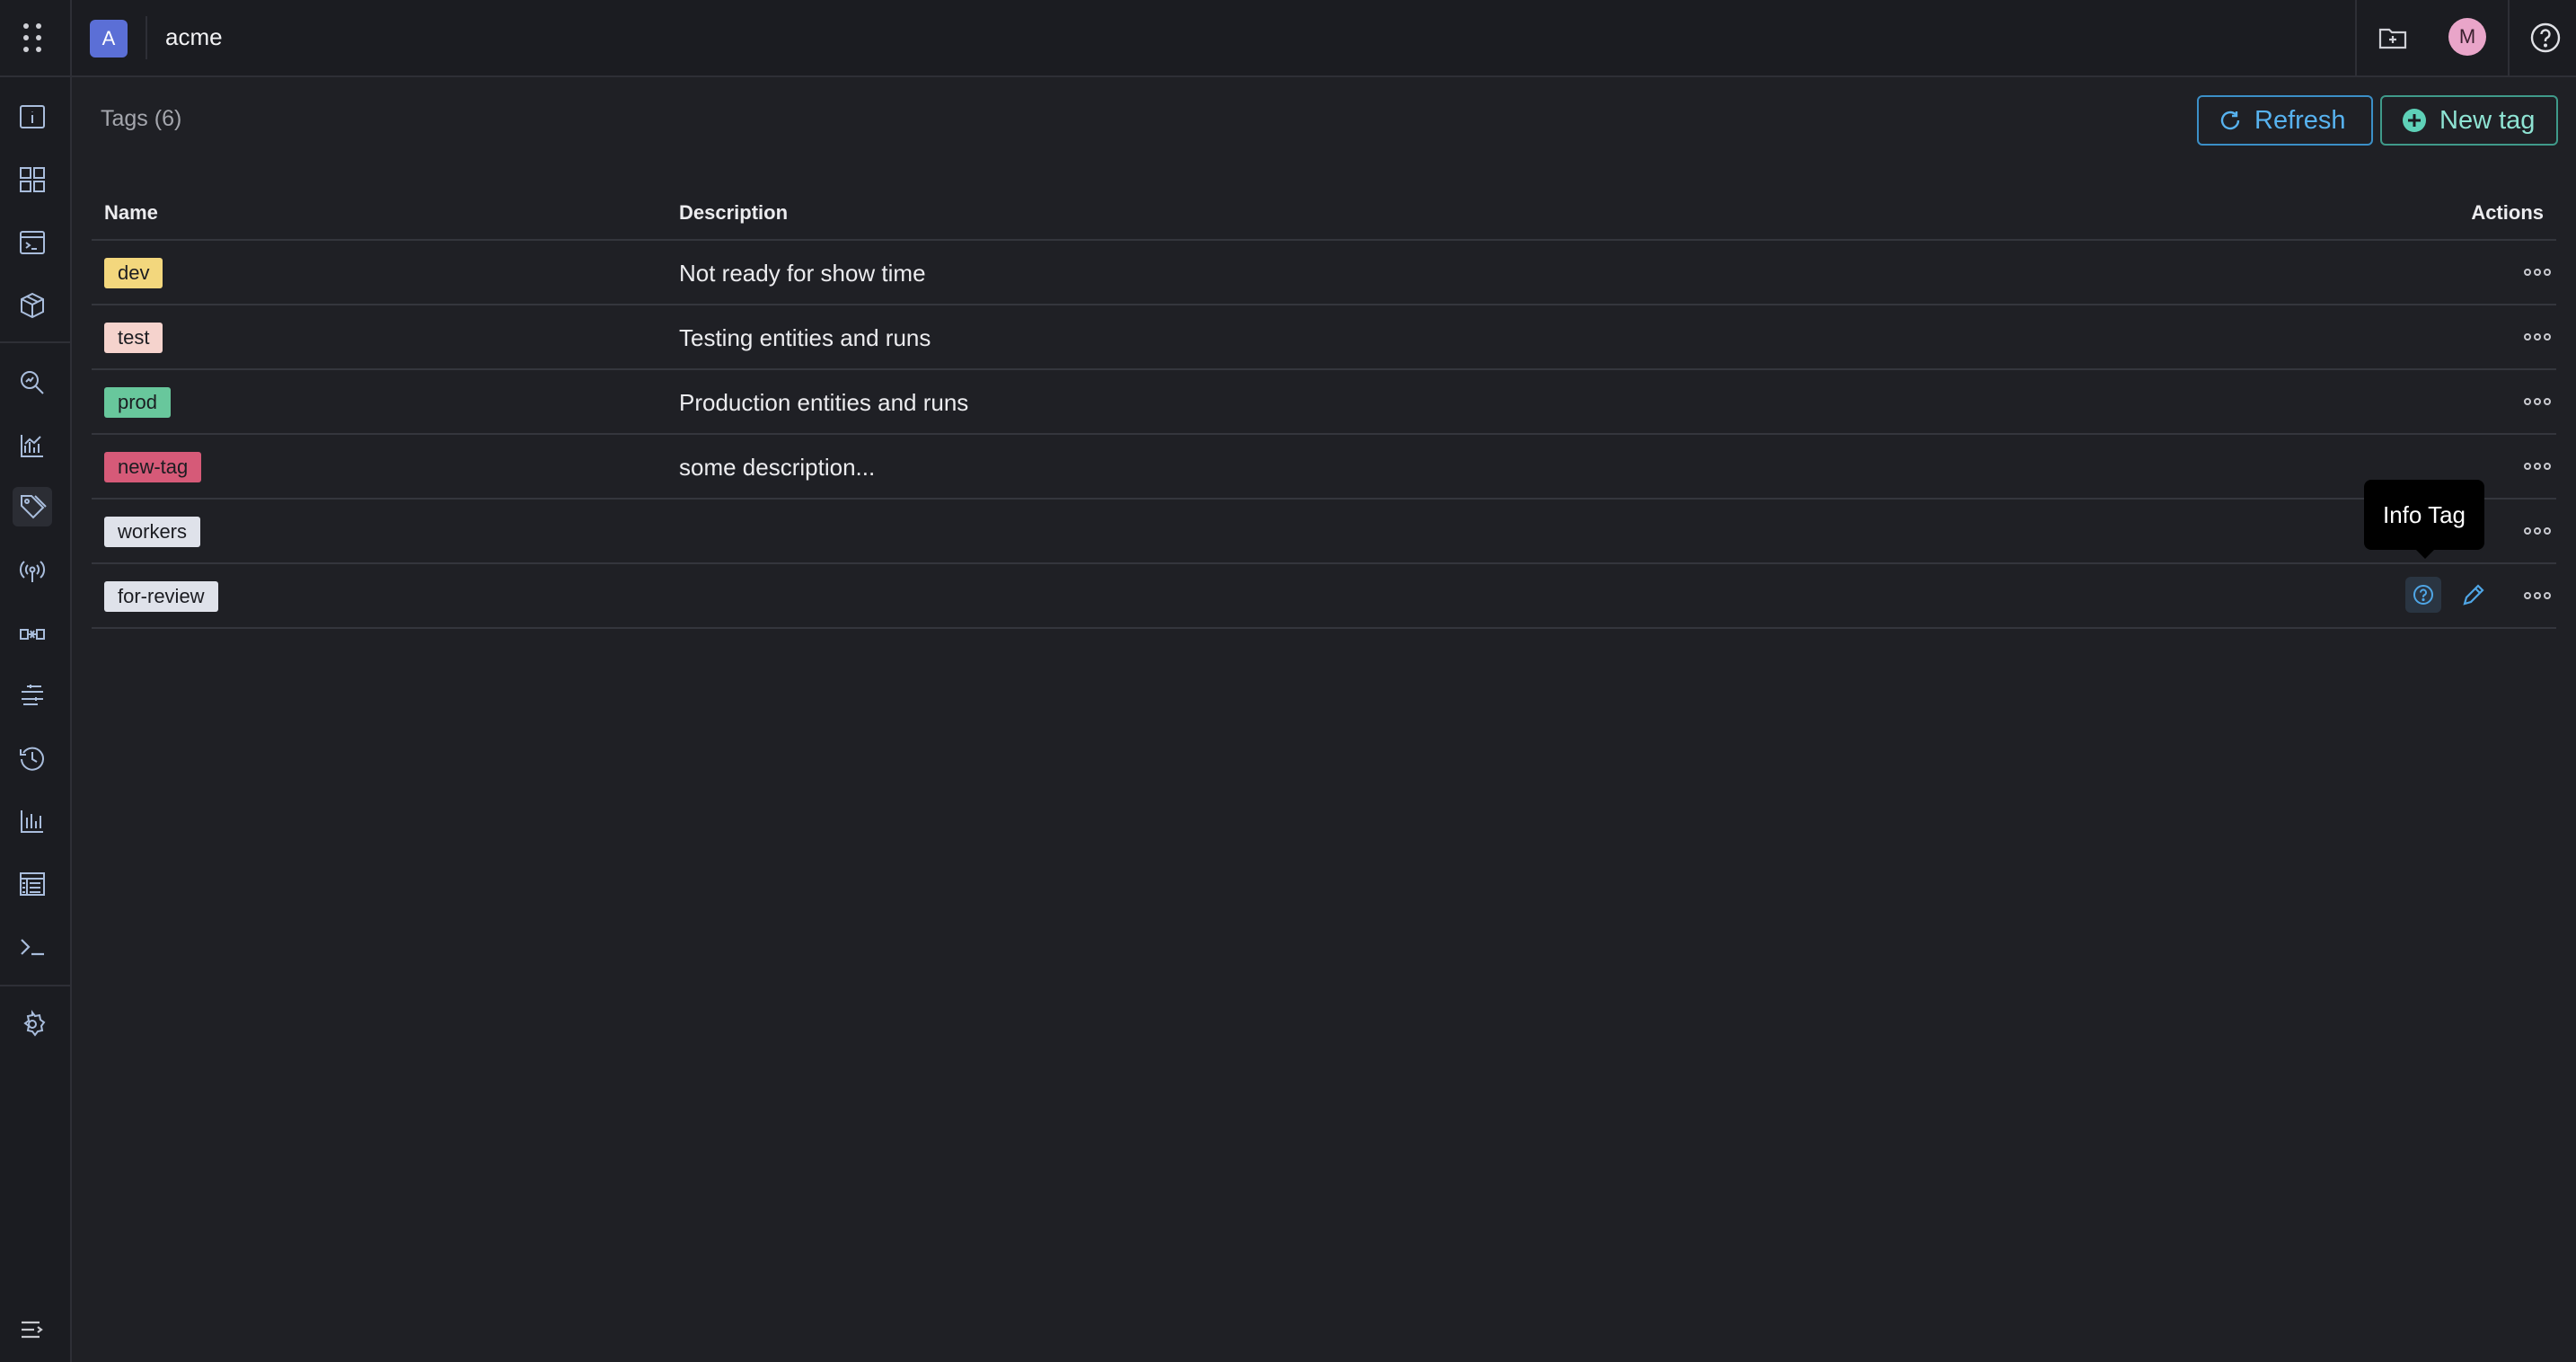  Describe the element at coordinates (161, 596) in the screenshot. I see `tag-chip: for-review` at that location.